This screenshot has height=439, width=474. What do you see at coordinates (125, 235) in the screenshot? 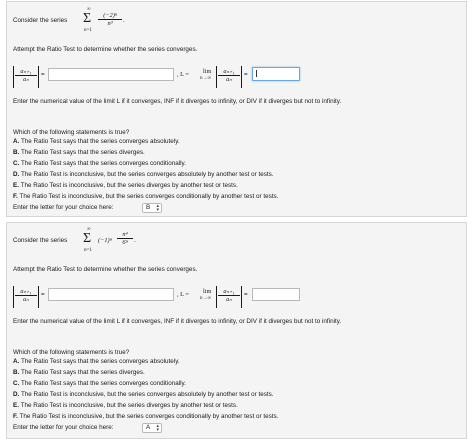
I see `term-numerator: n⁴` at bounding box center [125, 235].